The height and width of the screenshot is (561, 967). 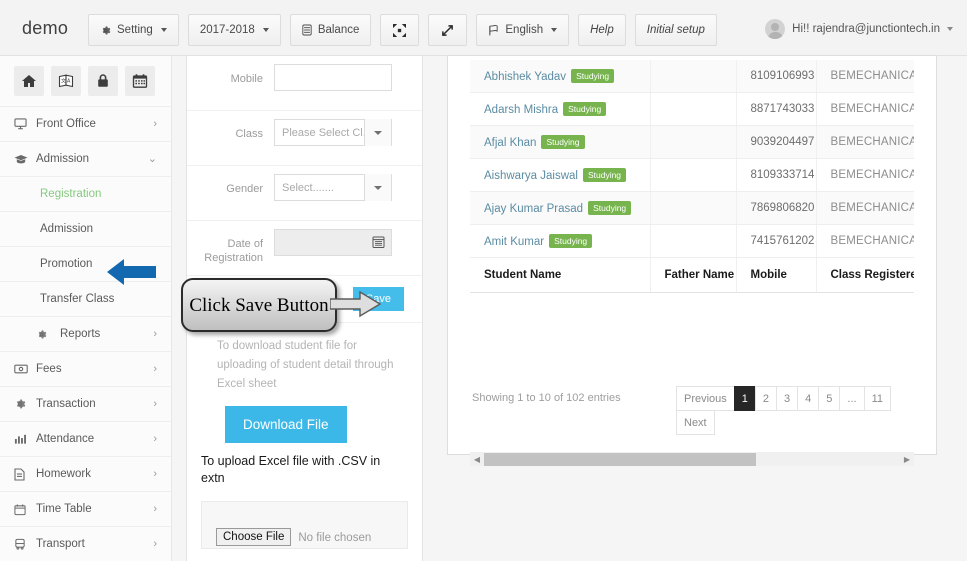 I want to click on gear-icon, so click(x=46, y=334).